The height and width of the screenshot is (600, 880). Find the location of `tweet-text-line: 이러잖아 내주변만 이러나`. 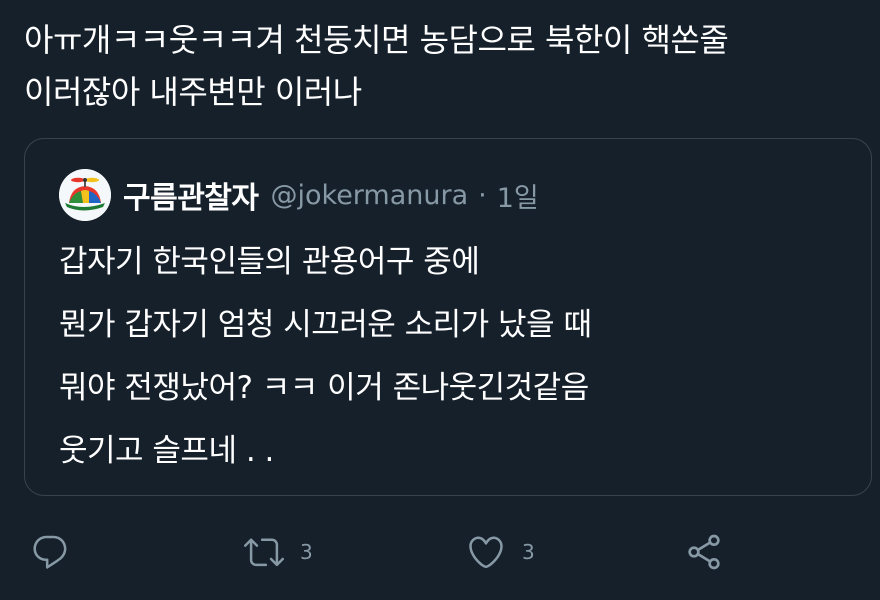

tweet-text-line: 이러잖아 내주변만 이러나 is located at coordinates (193, 92).